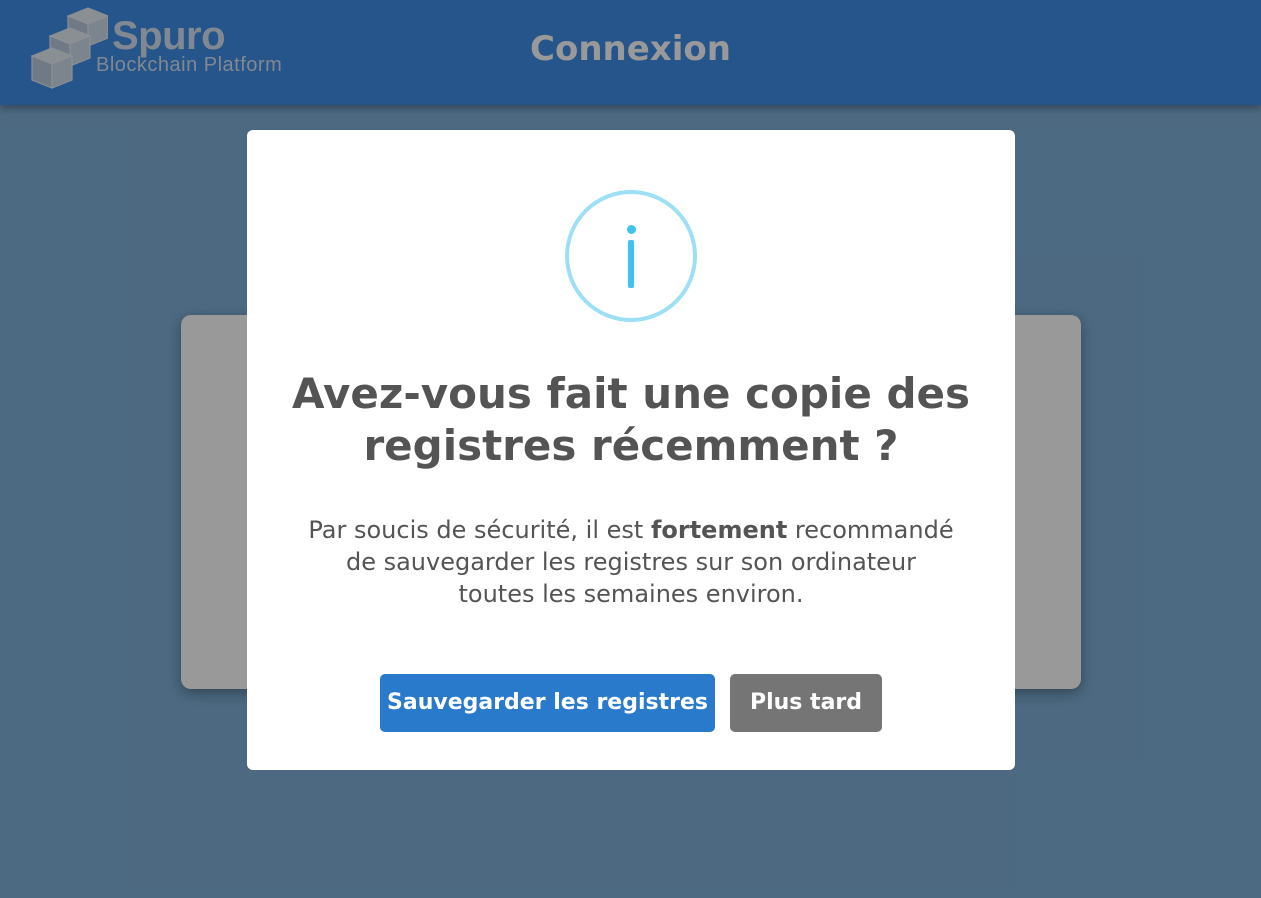  I want to click on info-glyph, so click(631, 256).